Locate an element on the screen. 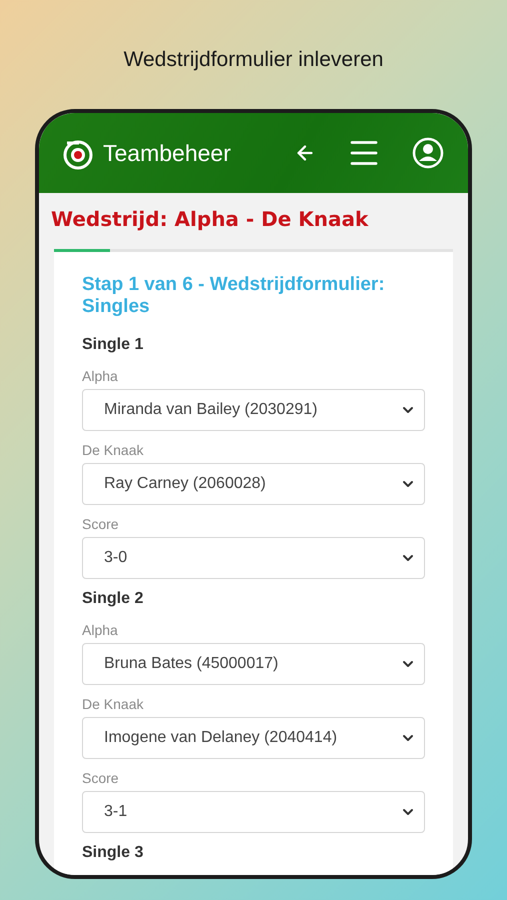 The width and height of the screenshot is (507, 900). section-title: Single 2 is located at coordinates (113, 599).